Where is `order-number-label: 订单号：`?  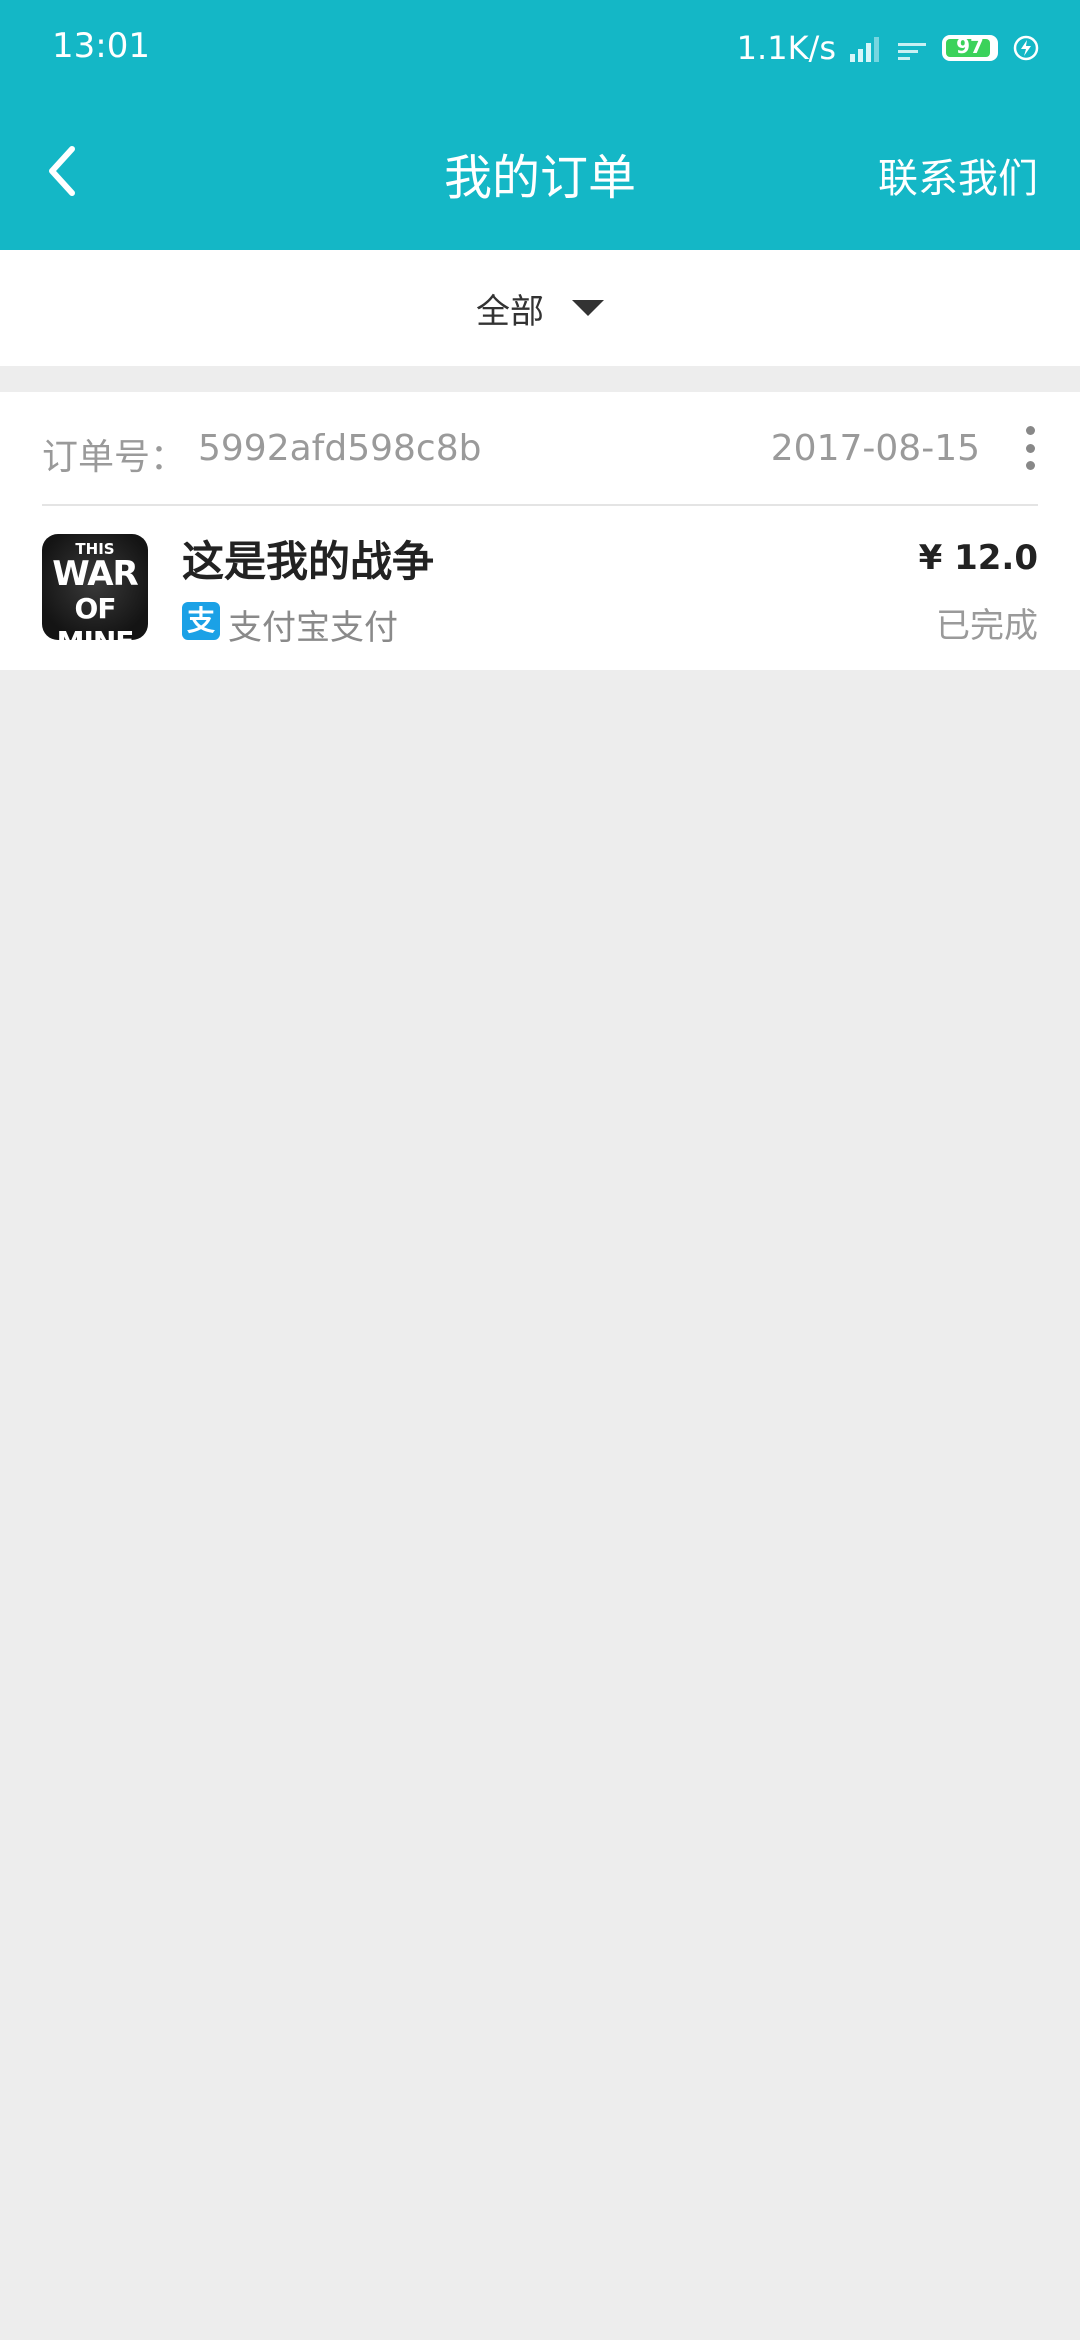
order-number-label: 订单号： is located at coordinates (114, 457).